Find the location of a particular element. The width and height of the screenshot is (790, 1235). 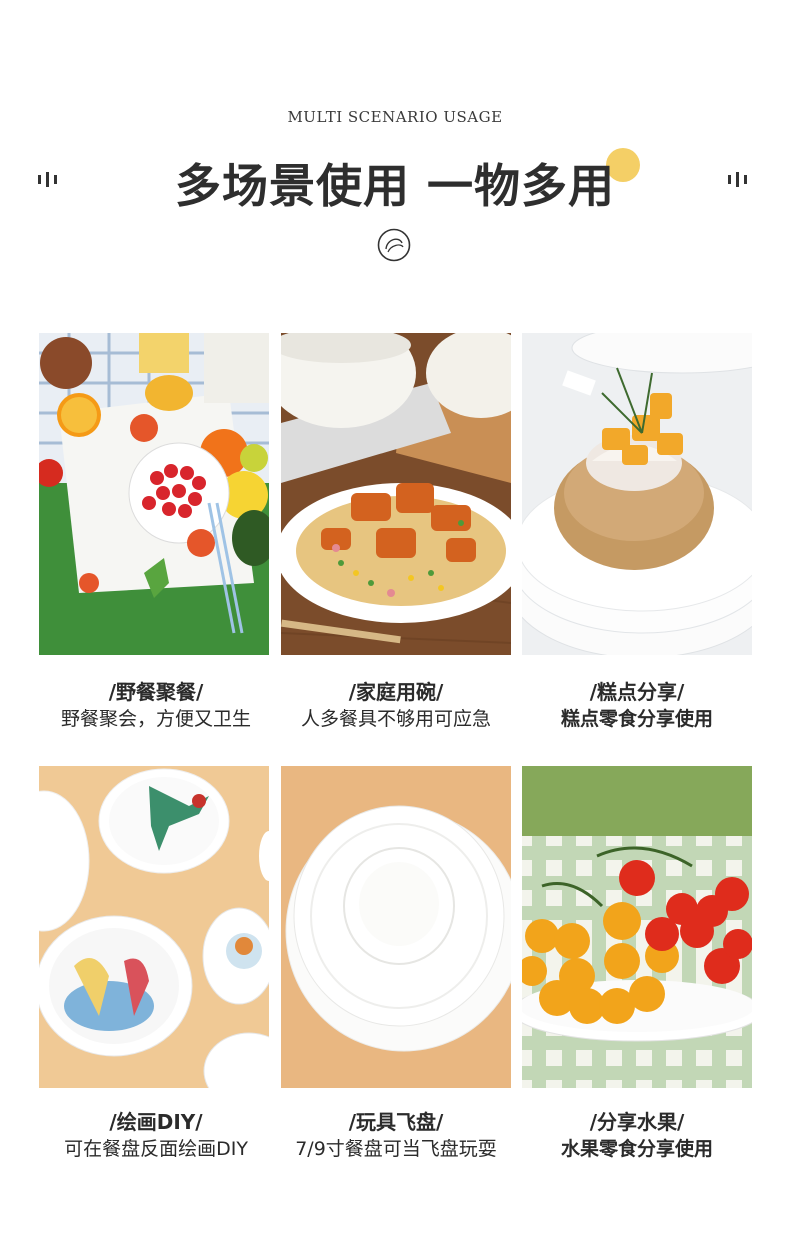

headline: 多场景使用 一物多用 is located at coordinates (394, 186).